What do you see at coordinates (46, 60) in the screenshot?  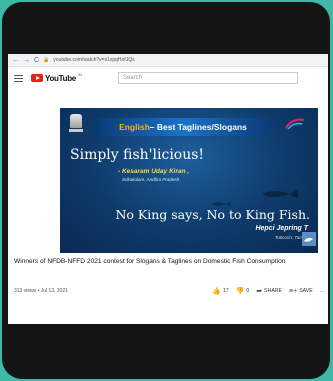 I see `lock-icon: 🔒` at bounding box center [46, 60].